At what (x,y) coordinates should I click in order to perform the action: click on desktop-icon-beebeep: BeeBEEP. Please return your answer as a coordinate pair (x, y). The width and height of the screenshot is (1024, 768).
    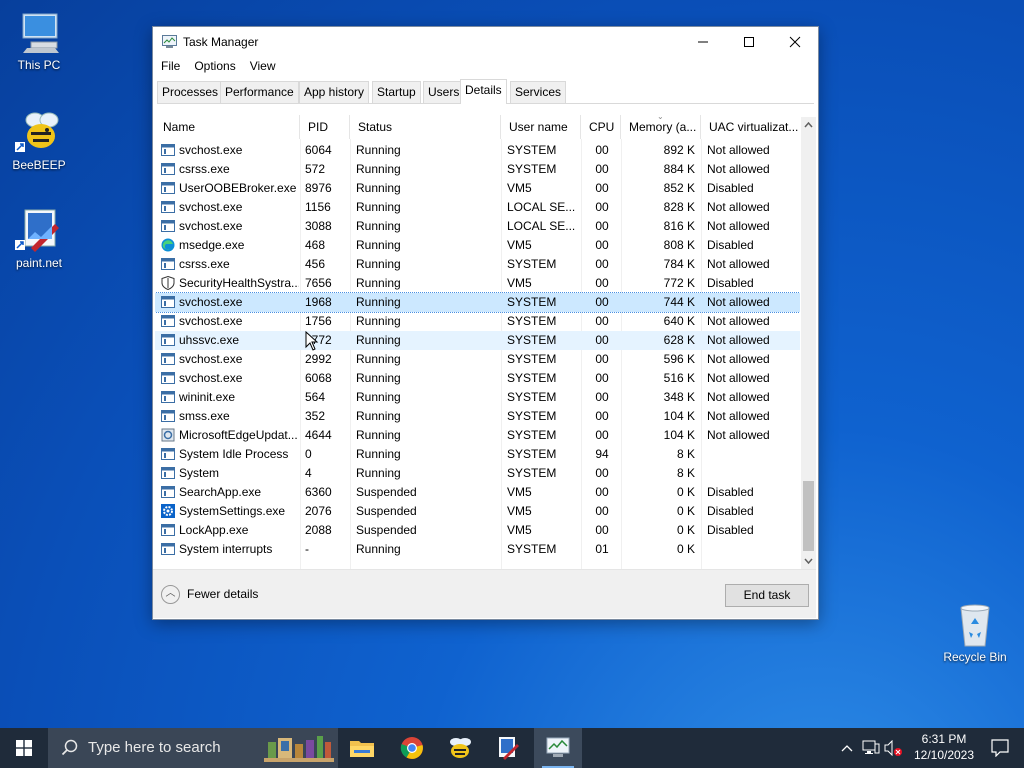
    Looking at the image, I should click on (39, 140).